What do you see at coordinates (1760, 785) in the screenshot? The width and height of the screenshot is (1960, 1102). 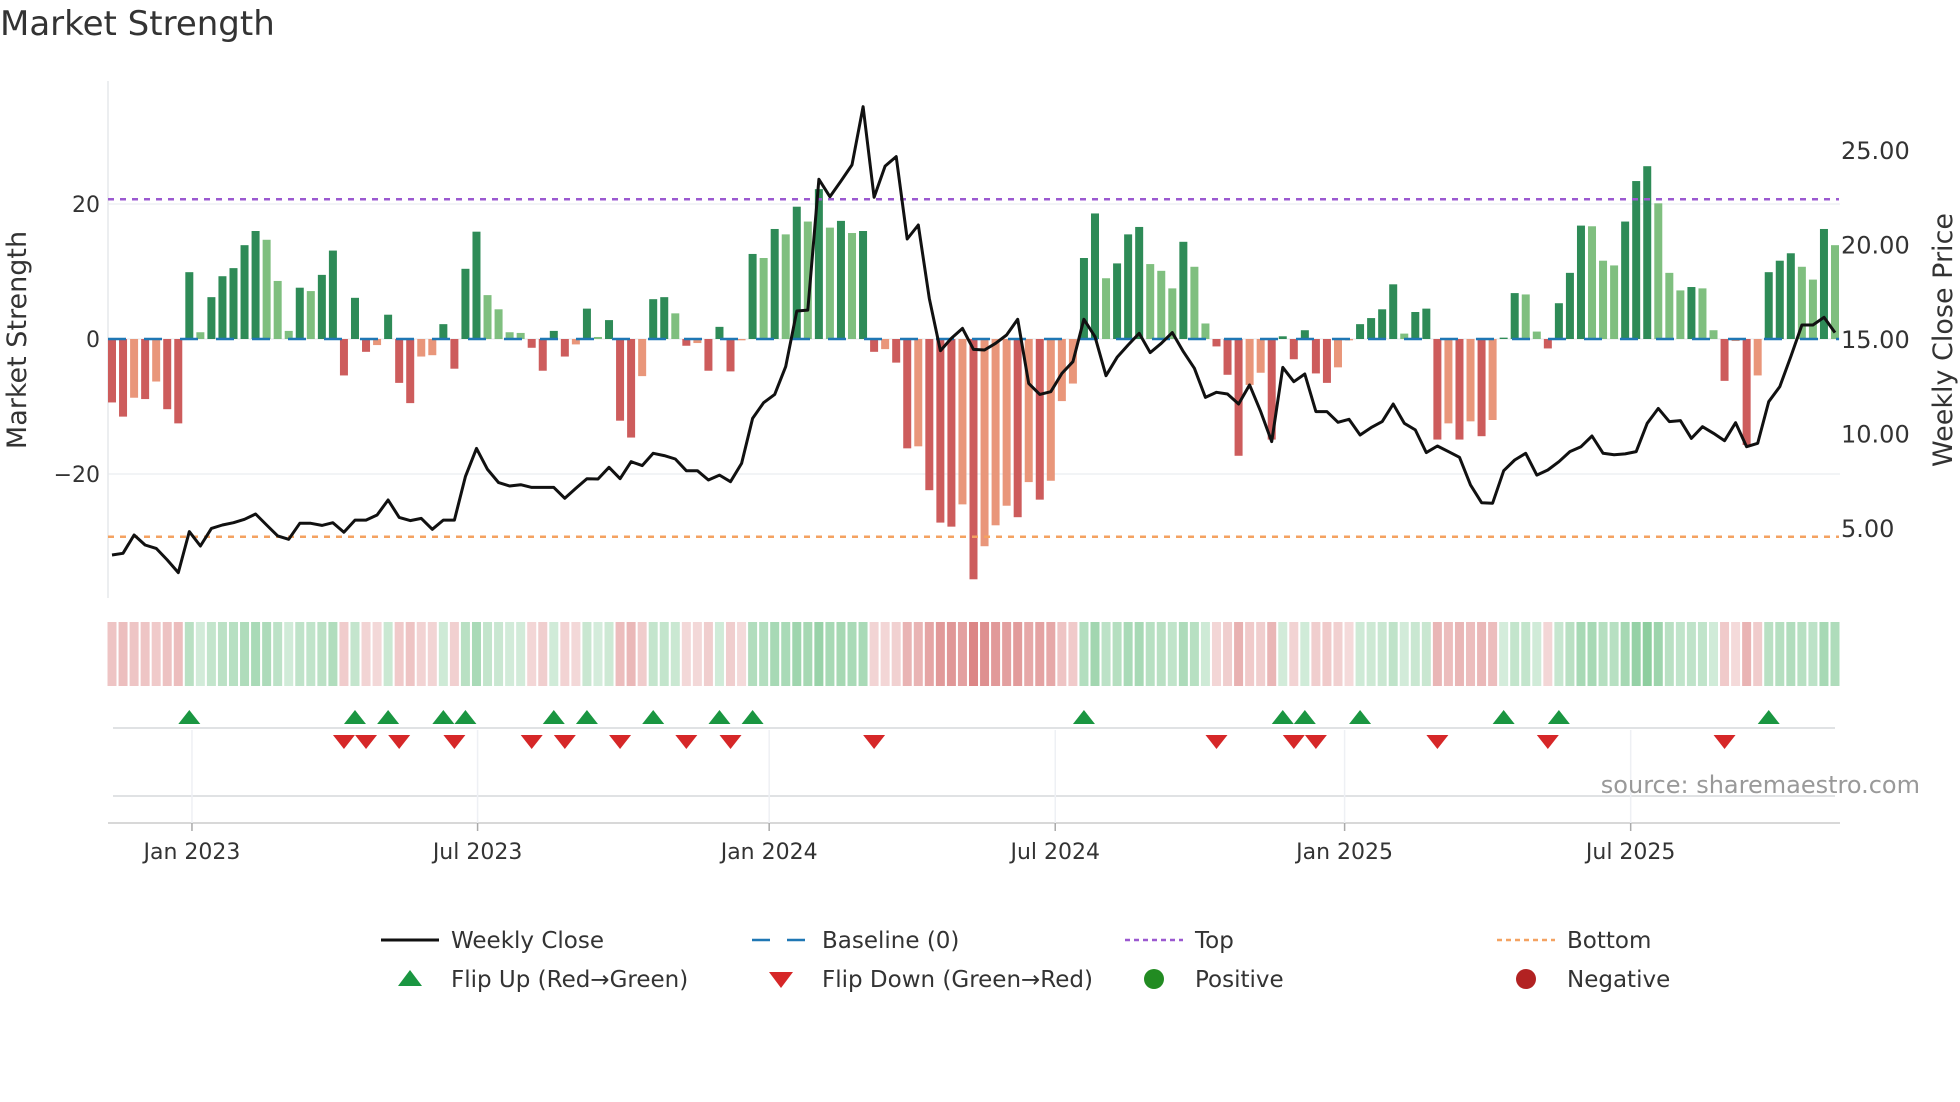 I see `source-label: source: sharemaestro.com` at bounding box center [1760, 785].